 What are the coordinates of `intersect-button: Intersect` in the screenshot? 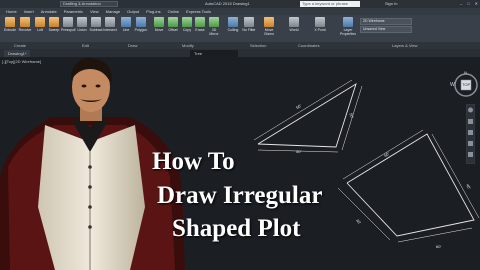 It's located at (110, 24).